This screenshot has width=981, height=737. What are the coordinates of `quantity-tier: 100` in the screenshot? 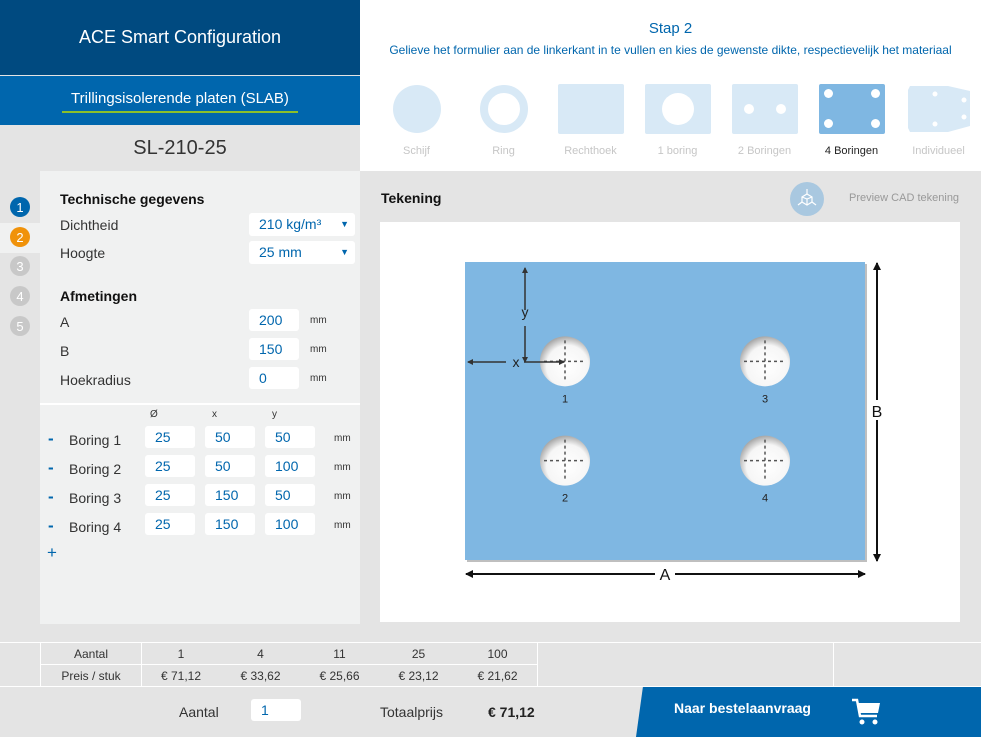 It's located at (497, 654).